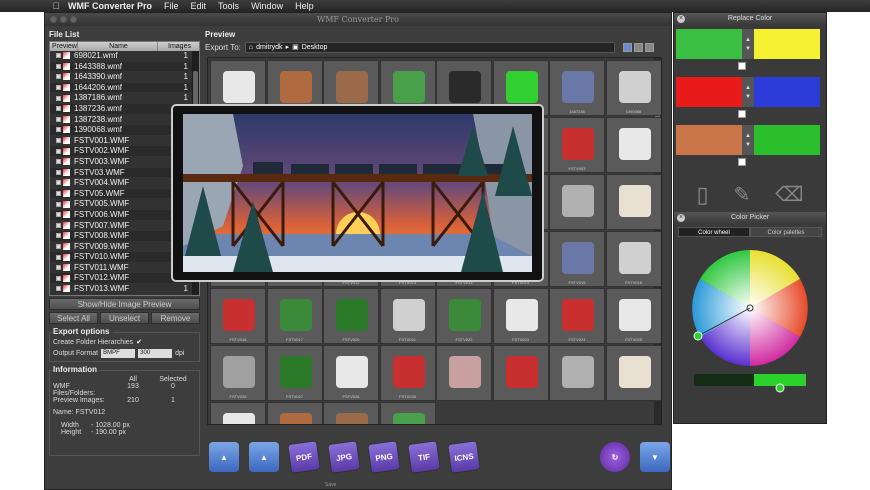 This screenshot has height=490, width=870. What do you see at coordinates (649, 47) in the screenshot?
I see `large-view-icon` at bounding box center [649, 47].